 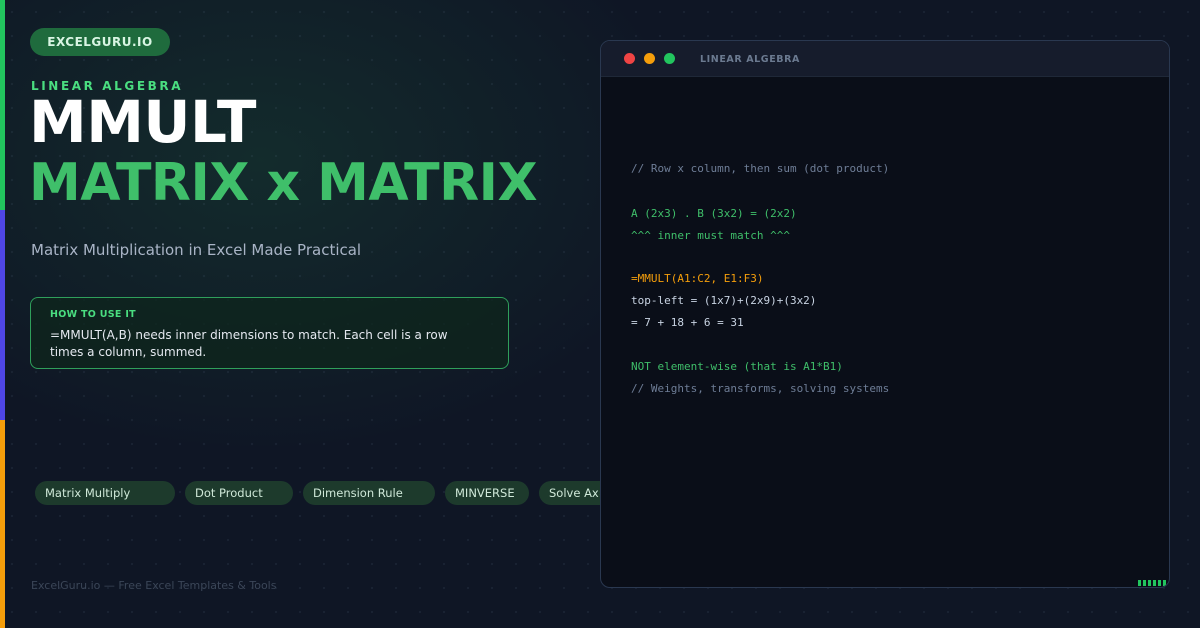 What do you see at coordinates (1153, 583) in the screenshot?
I see `corner-pattern` at bounding box center [1153, 583].